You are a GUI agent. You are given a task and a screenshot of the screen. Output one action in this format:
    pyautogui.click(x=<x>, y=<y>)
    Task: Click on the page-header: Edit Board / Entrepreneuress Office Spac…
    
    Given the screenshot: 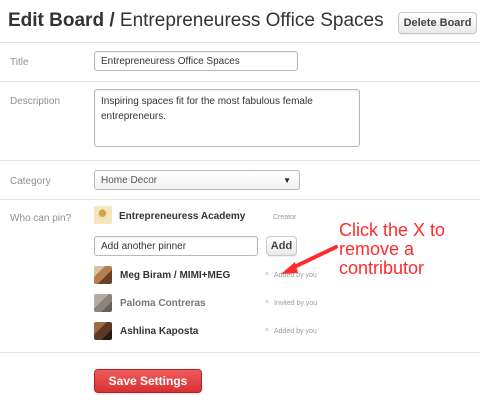 What is the action you would take?
    pyautogui.click(x=240, y=21)
    